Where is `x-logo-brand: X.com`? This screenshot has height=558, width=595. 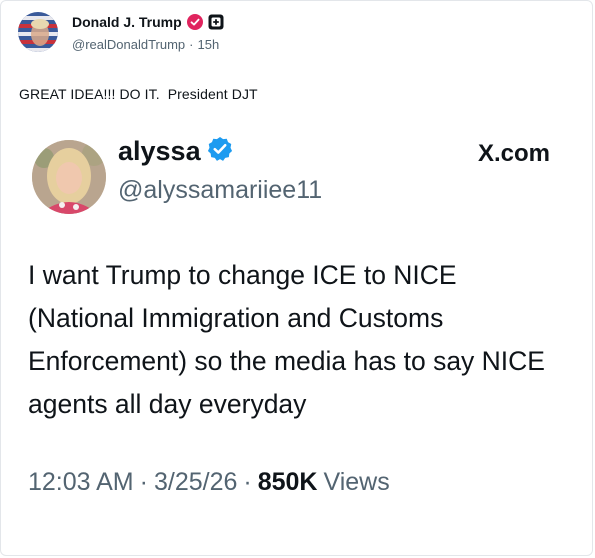 x-logo-brand: X.com is located at coordinates (513, 153).